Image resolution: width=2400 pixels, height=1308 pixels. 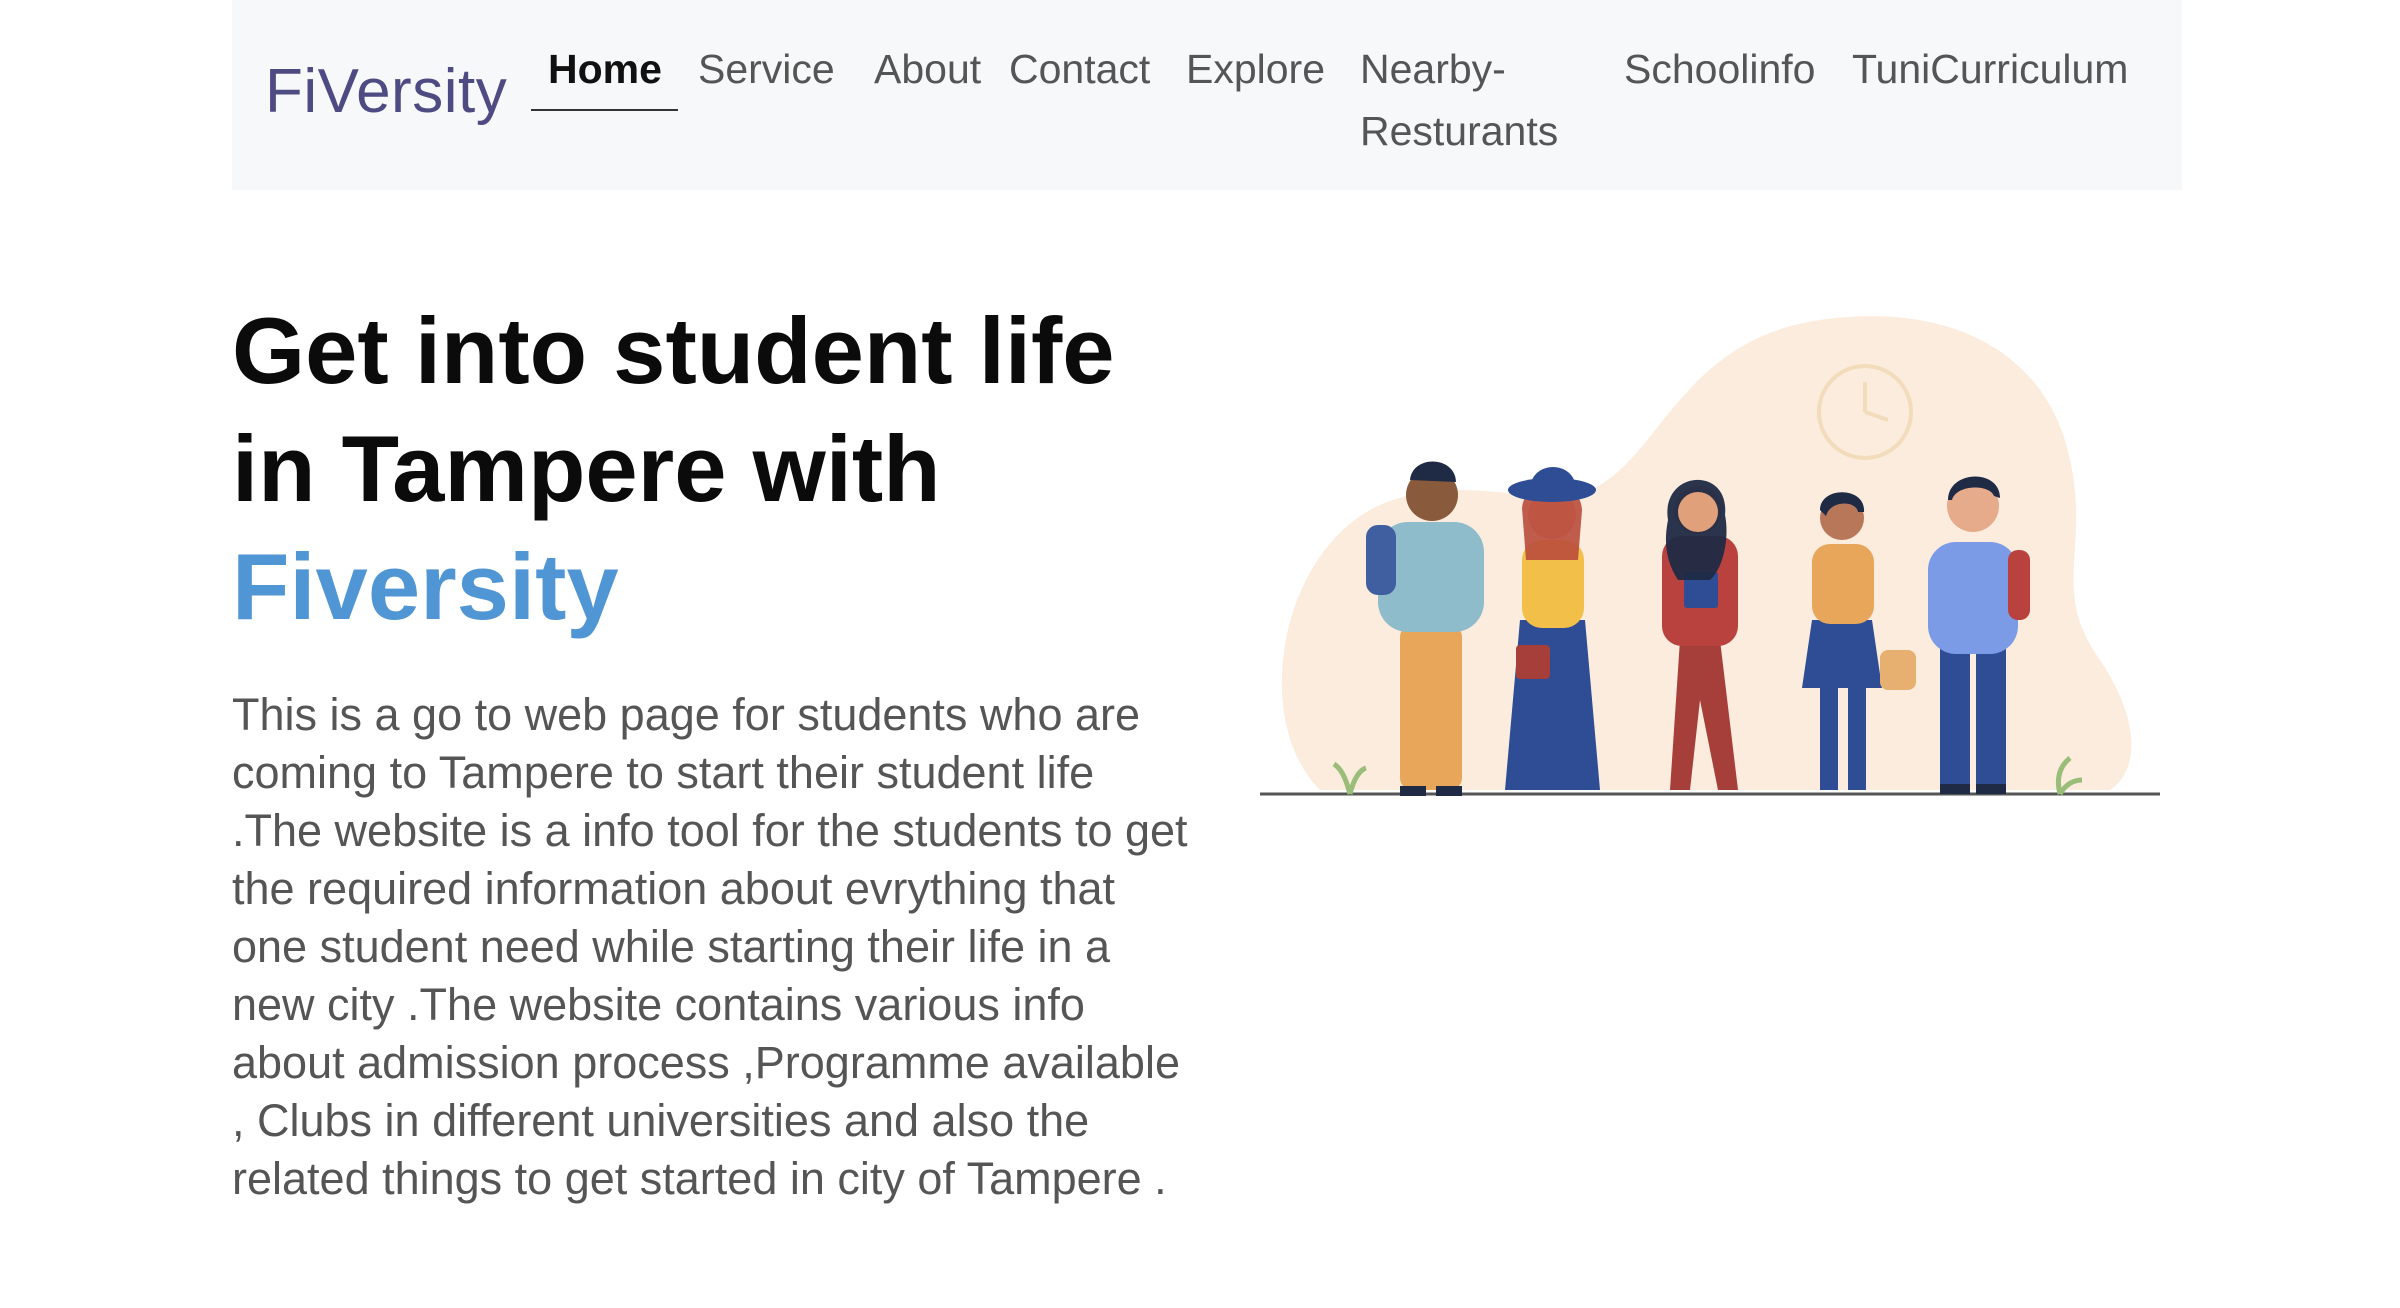 What do you see at coordinates (1719, 69) in the screenshot?
I see `nav-link-schoolinfo: Schoolinfo` at bounding box center [1719, 69].